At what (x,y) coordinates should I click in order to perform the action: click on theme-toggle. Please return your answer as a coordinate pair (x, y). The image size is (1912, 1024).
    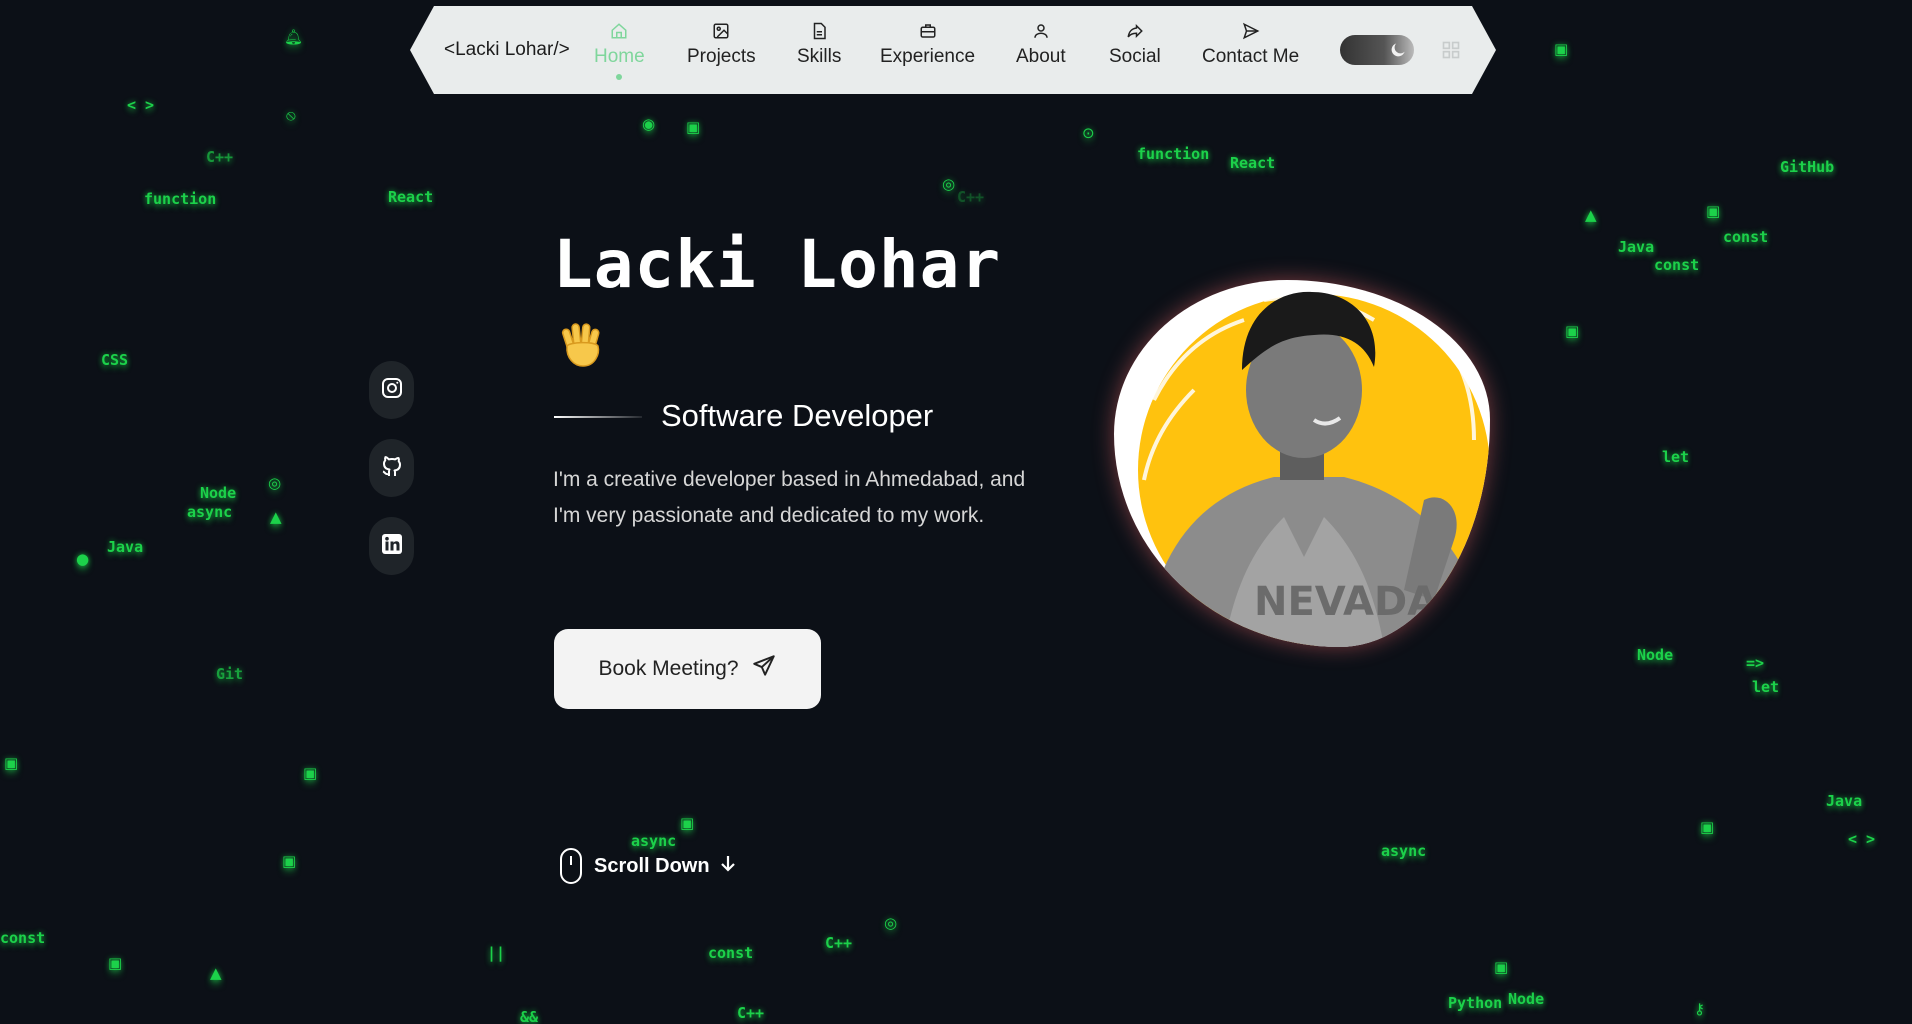
    Looking at the image, I should click on (1377, 50).